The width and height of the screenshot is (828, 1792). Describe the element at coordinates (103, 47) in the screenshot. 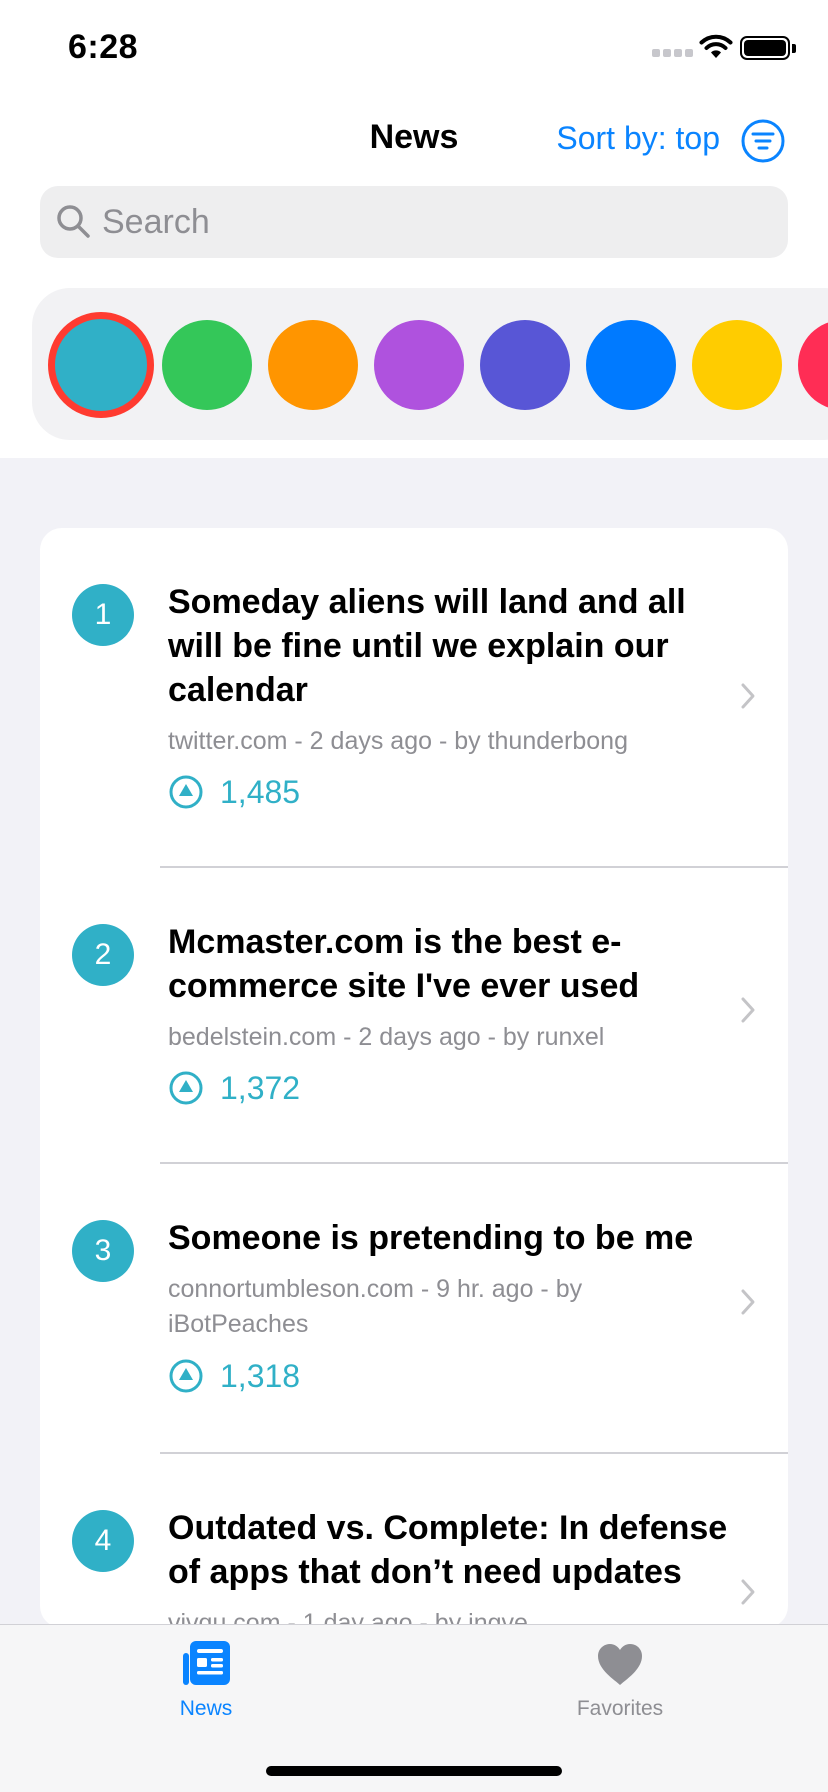

I see `status-time: 6:28` at that location.